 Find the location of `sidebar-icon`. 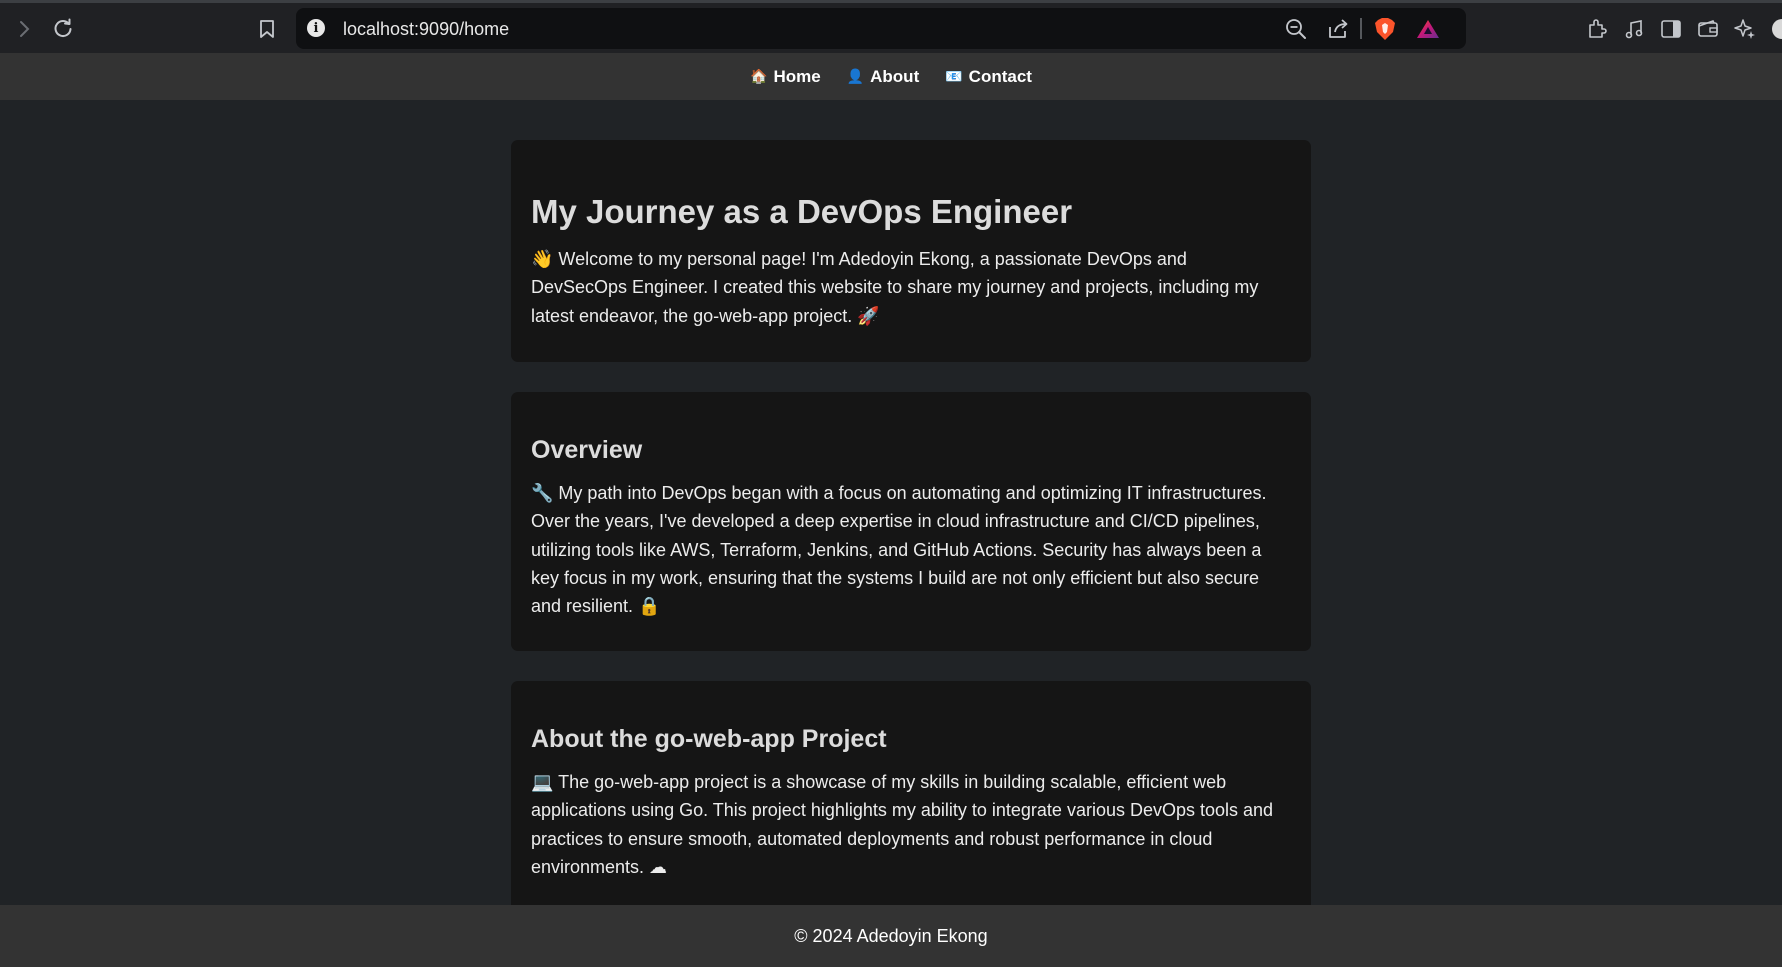

sidebar-icon is located at coordinates (1671, 29).